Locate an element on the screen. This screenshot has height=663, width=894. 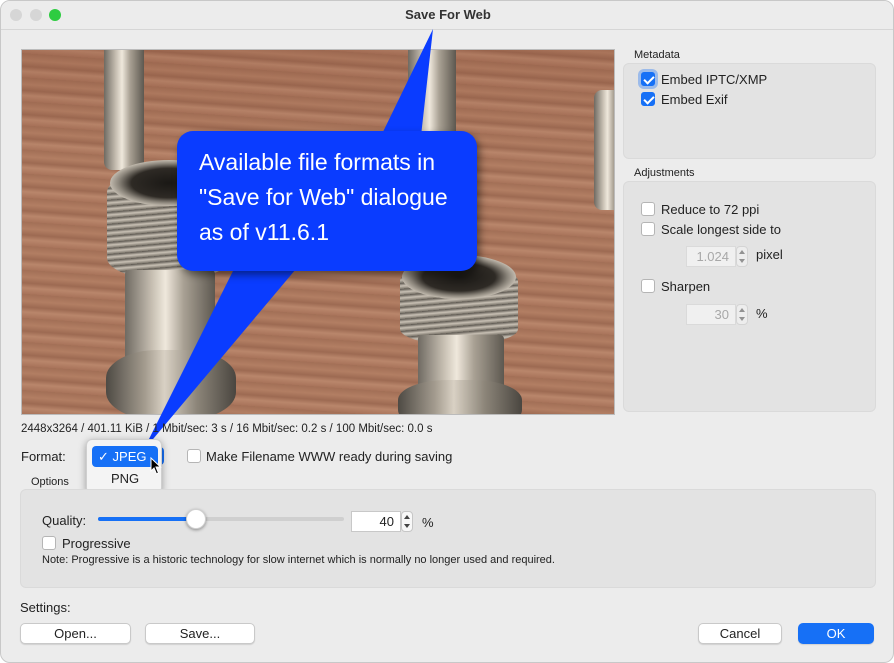
format-option-png: PNG is located at coordinates (125, 478).